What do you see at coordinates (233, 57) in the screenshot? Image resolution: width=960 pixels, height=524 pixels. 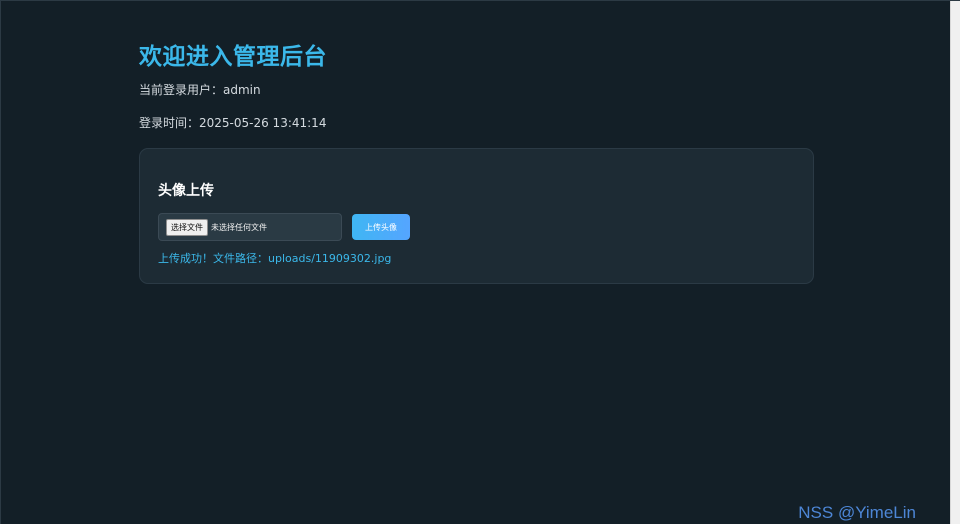 I see `page-title: 欢迎进入管理后台` at bounding box center [233, 57].